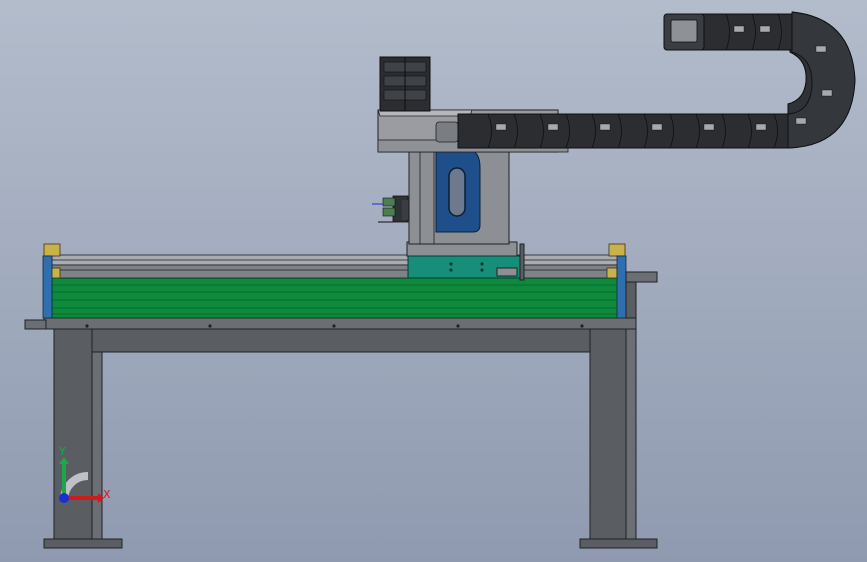 The width and height of the screenshot is (867, 562). I want to click on carriage-side-block, so click(522, 262).